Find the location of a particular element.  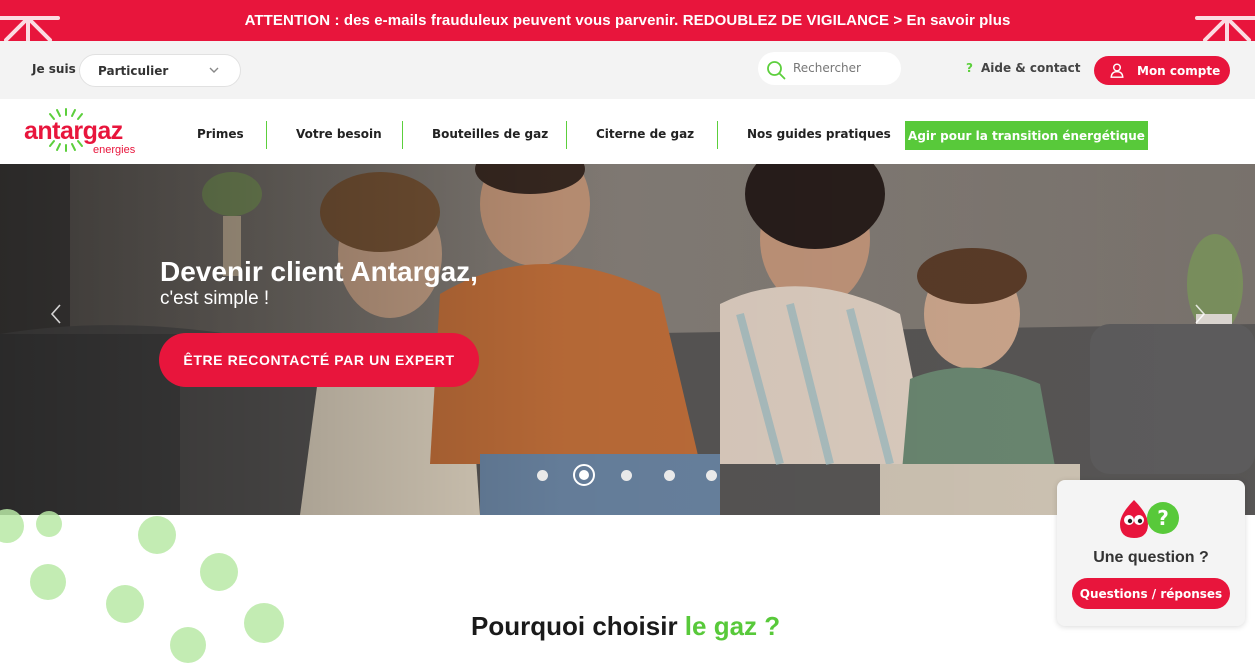

chevron-right-icon is located at coordinates (1200, 314).